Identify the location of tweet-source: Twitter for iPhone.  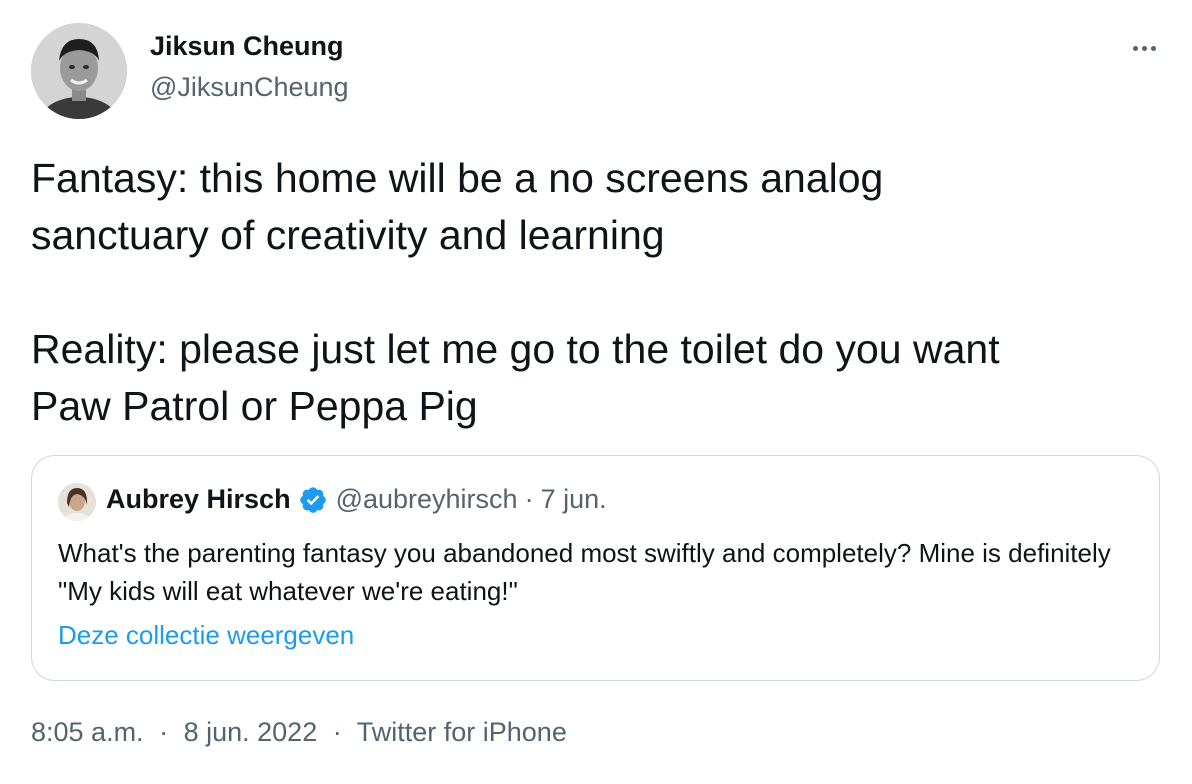
(462, 732).